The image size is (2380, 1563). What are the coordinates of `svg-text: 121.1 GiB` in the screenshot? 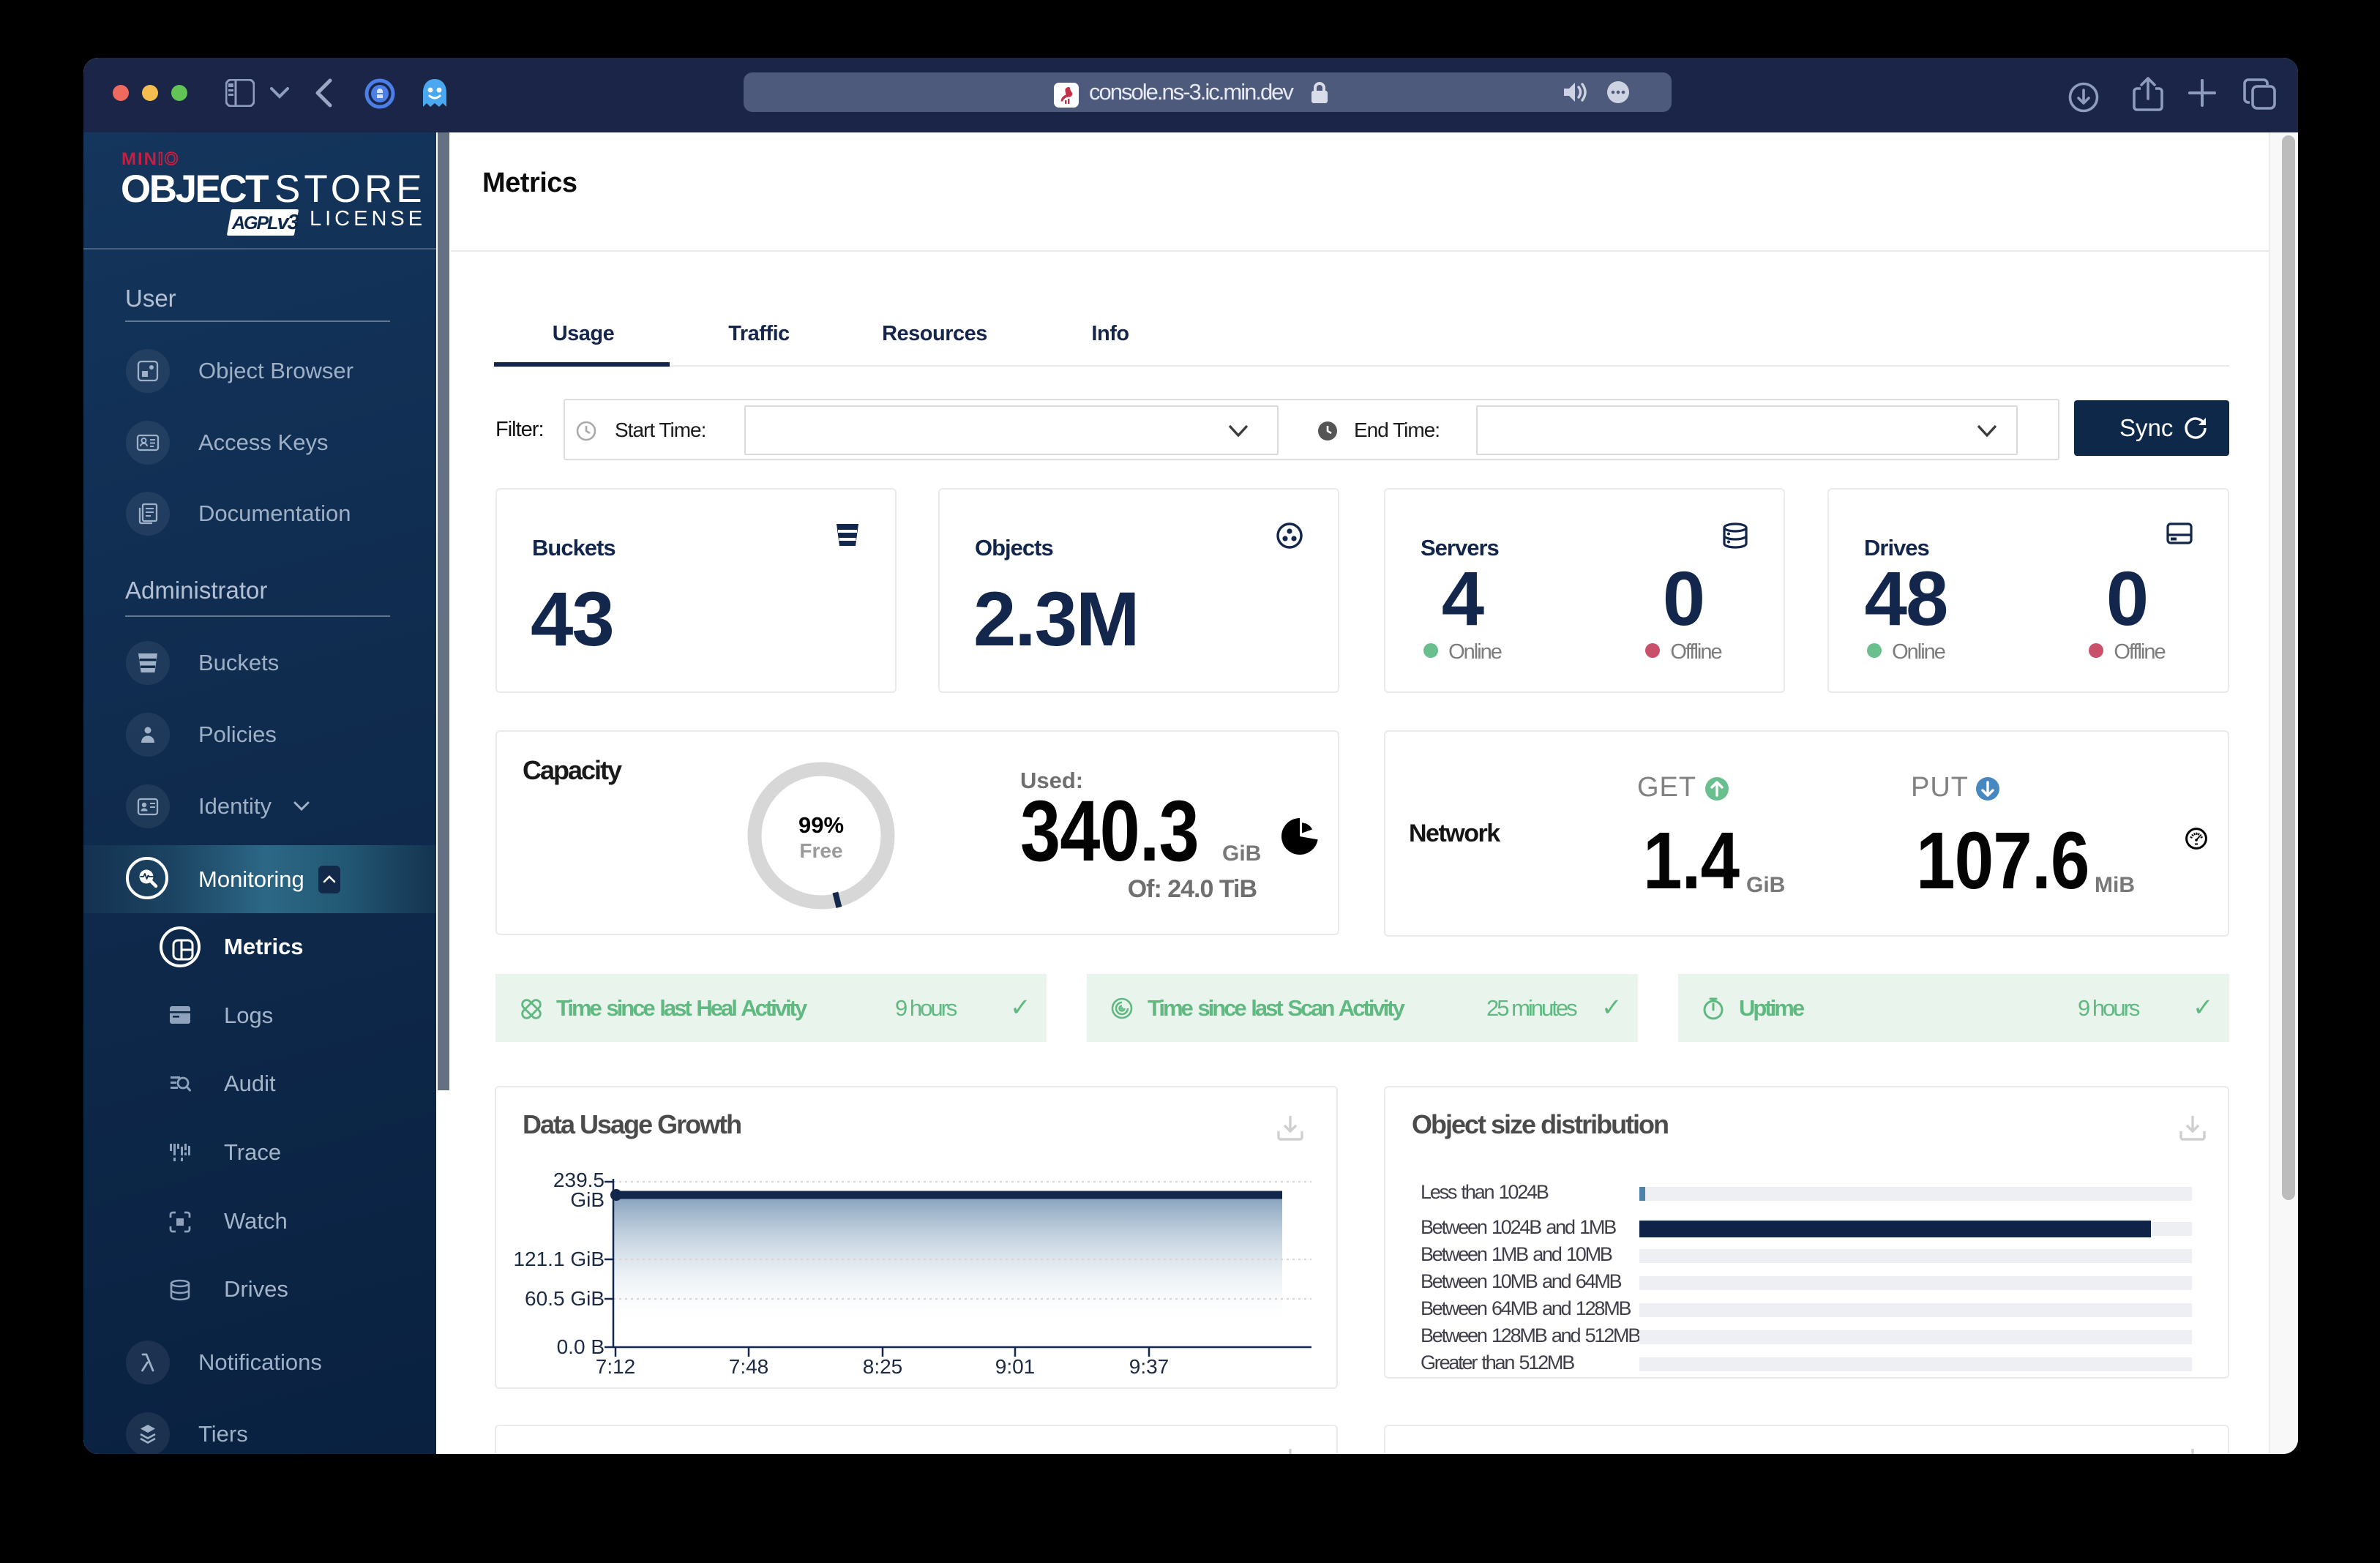 It's located at (559, 1259).